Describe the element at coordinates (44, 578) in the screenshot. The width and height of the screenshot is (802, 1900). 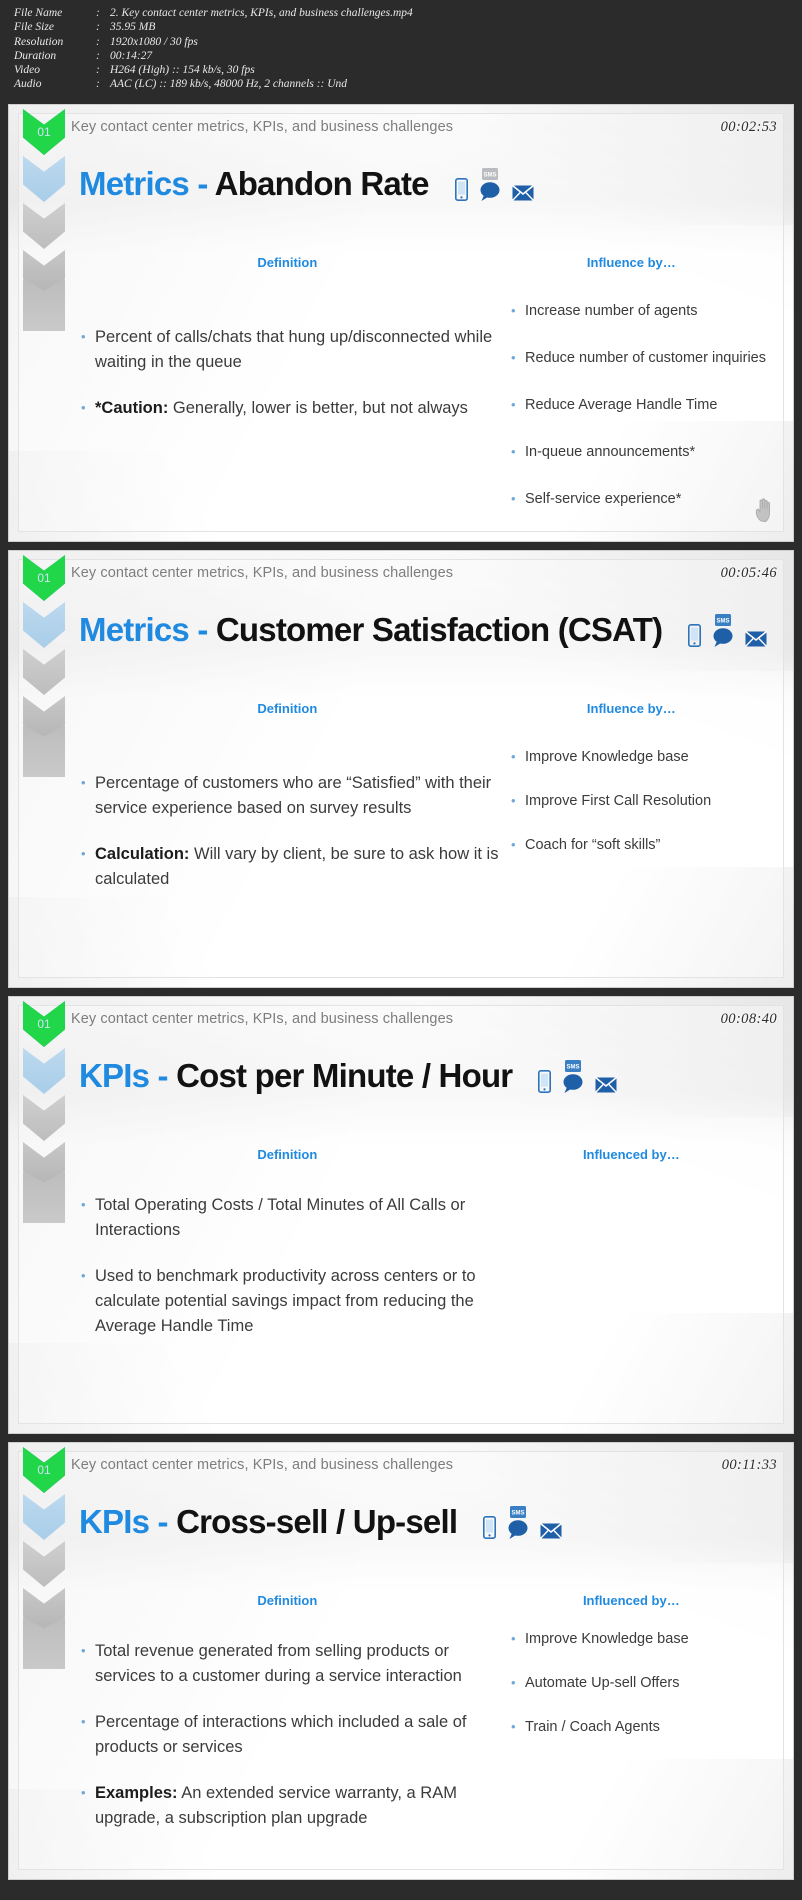
I see `chevron-number-label: 01` at that location.